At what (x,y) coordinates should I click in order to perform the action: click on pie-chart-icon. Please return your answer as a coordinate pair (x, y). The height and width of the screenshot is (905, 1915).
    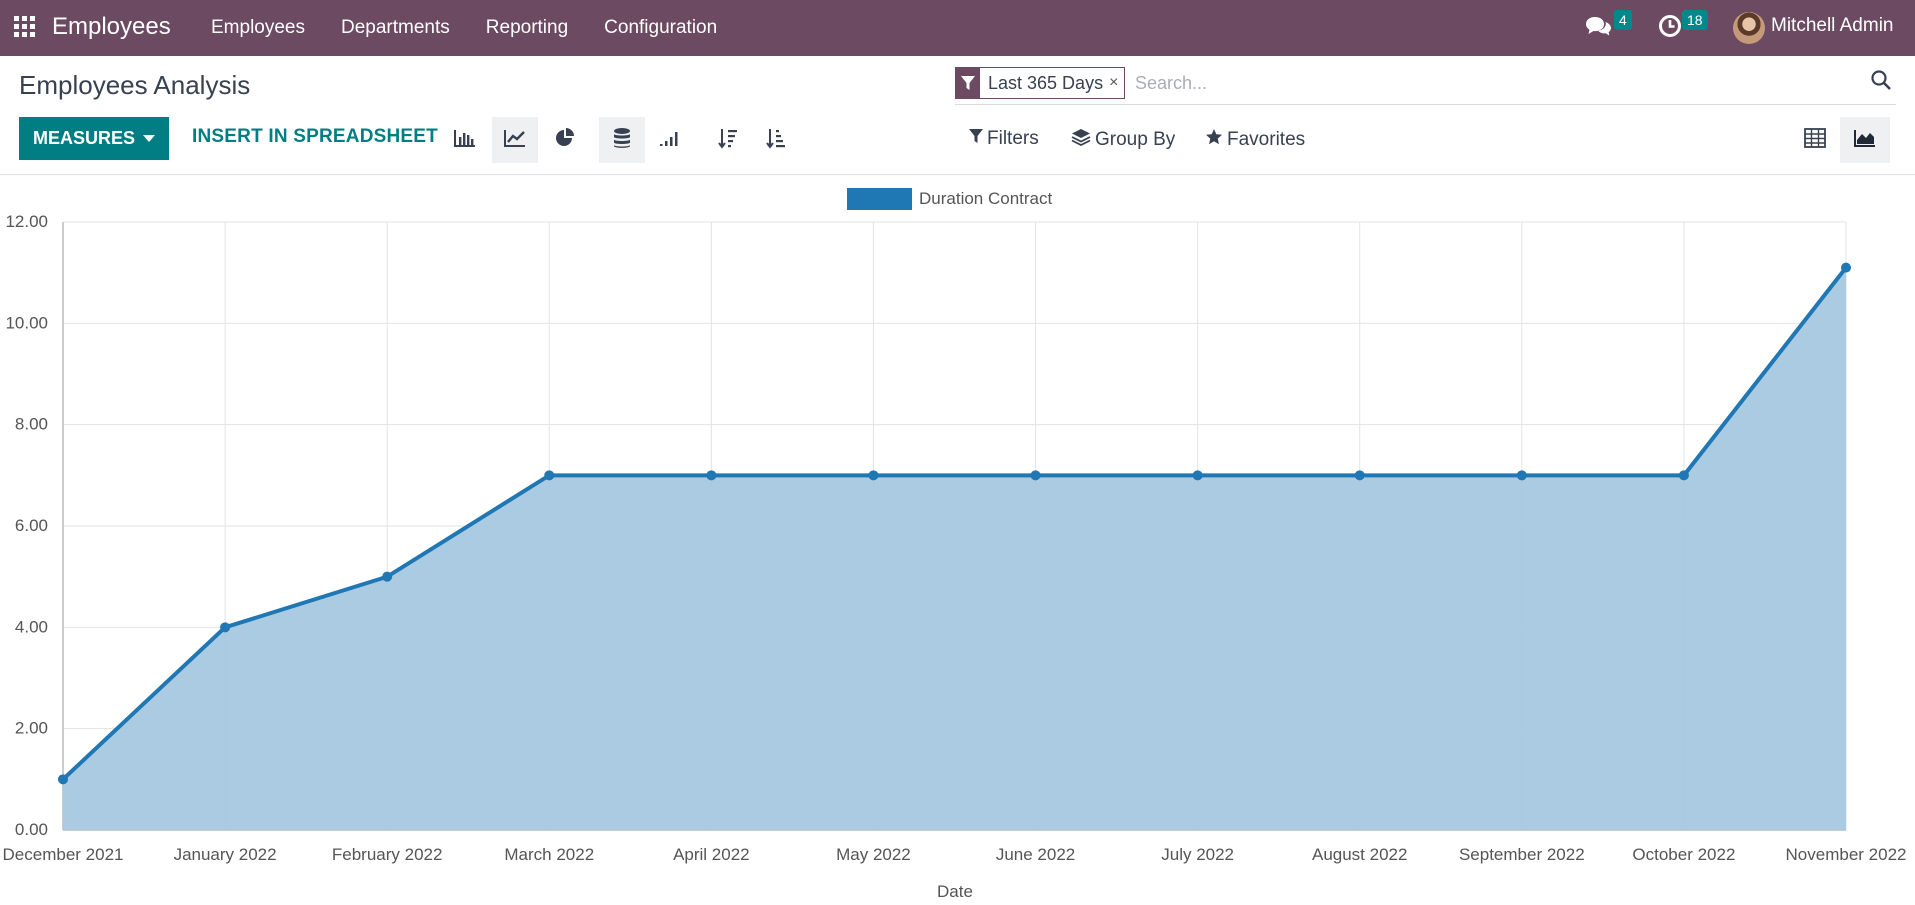
    Looking at the image, I should click on (565, 140).